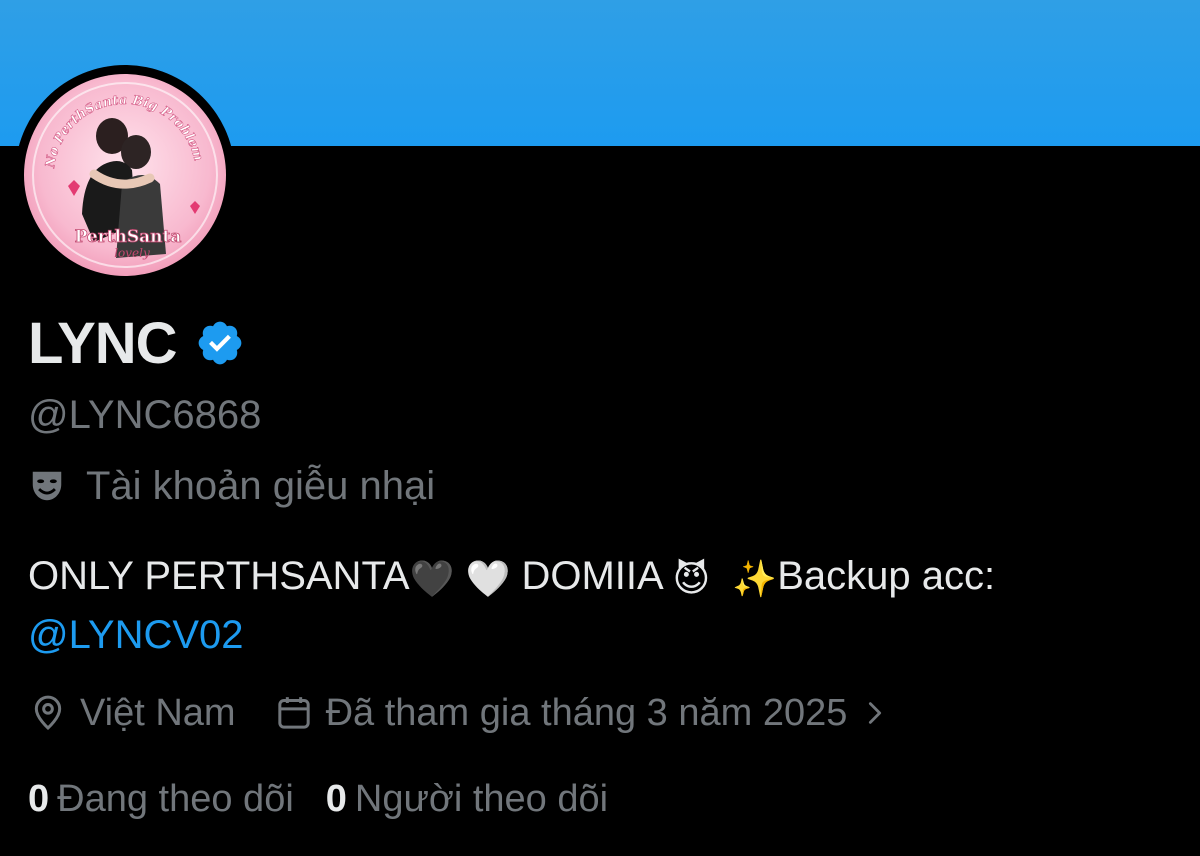 This screenshot has width=1200, height=856. I want to click on parody-label: Tài khoản giễu nhại, so click(261, 485).